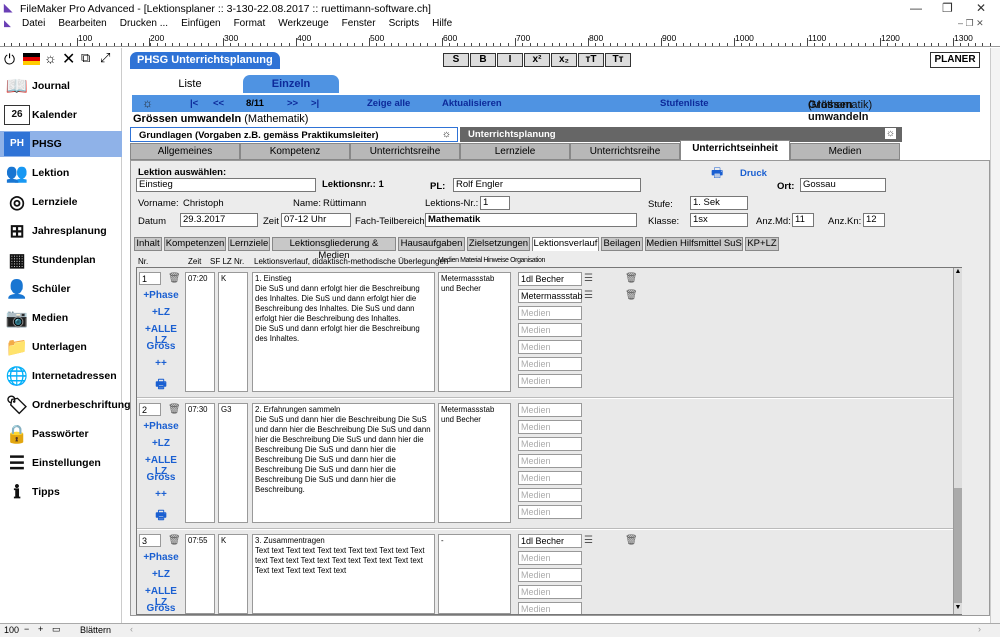 The image size is (1000, 637). What do you see at coordinates (85, 58) in the screenshot?
I see `window-icon: ⧉` at bounding box center [85, 58].